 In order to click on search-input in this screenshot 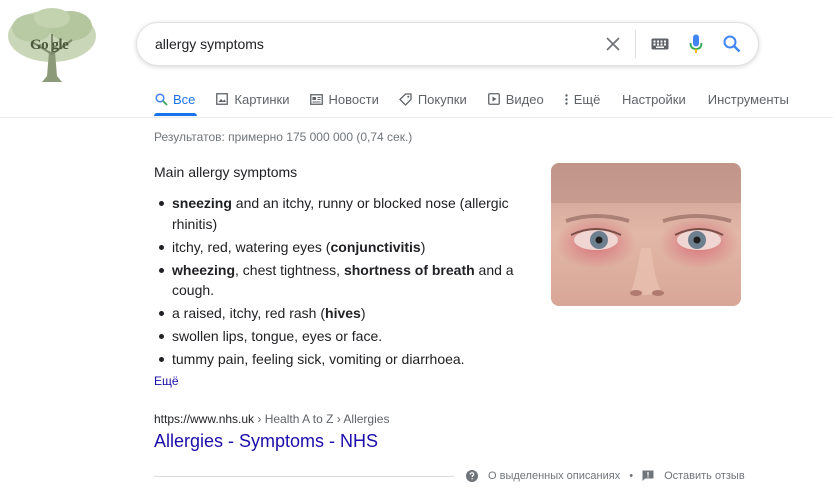, I will do `click(375, 44)`.